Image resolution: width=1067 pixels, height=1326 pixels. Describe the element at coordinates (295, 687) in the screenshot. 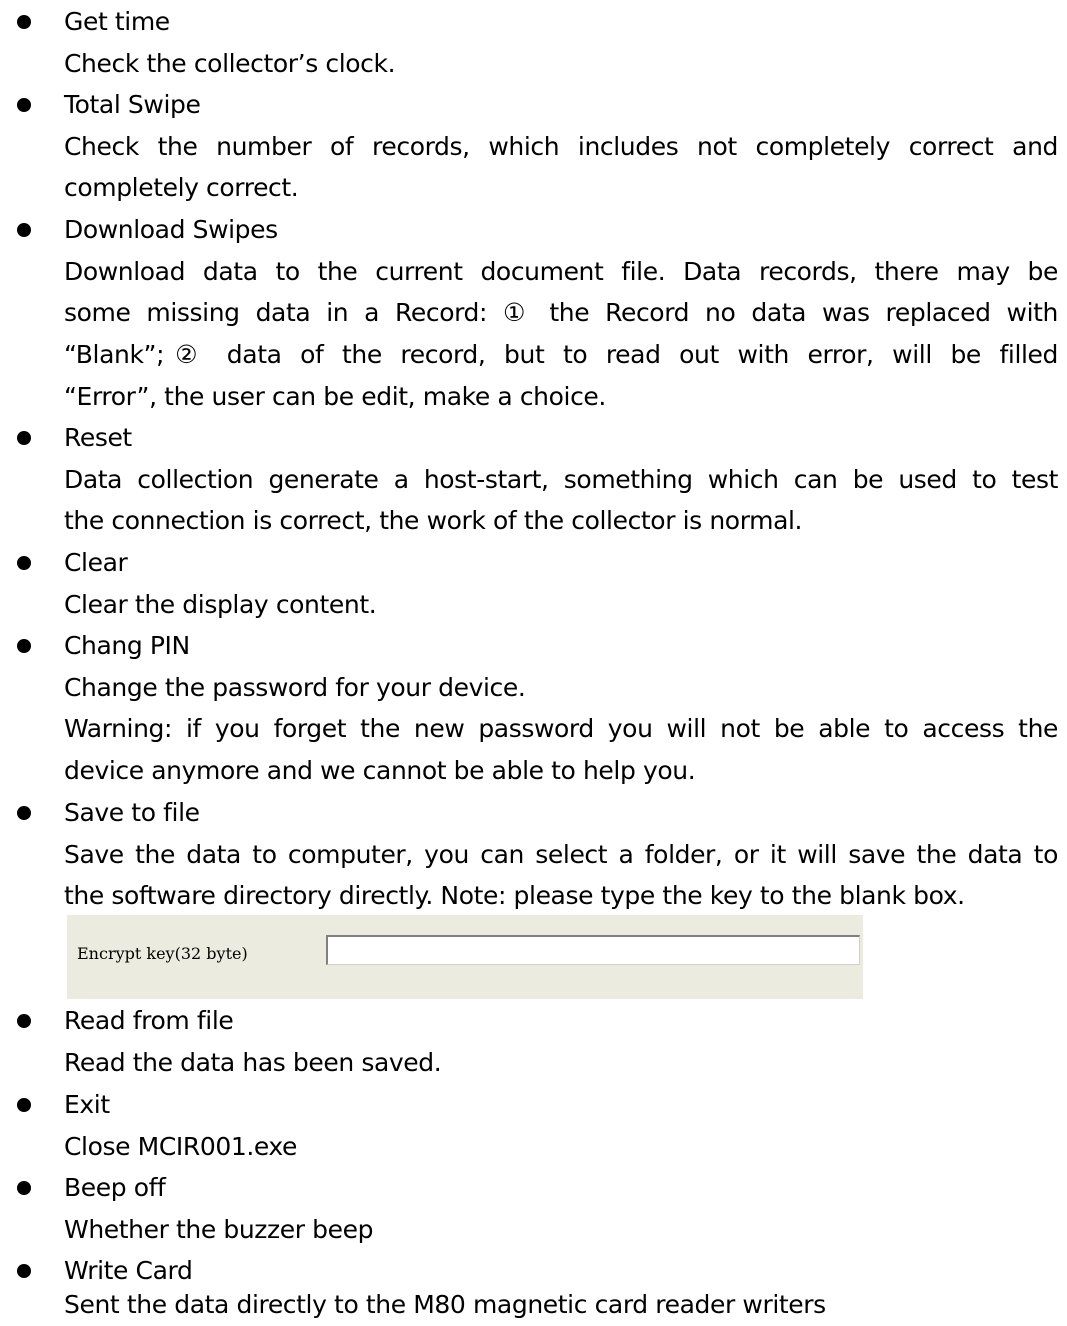

I see `item-description: Change the password for your device.` at that location.